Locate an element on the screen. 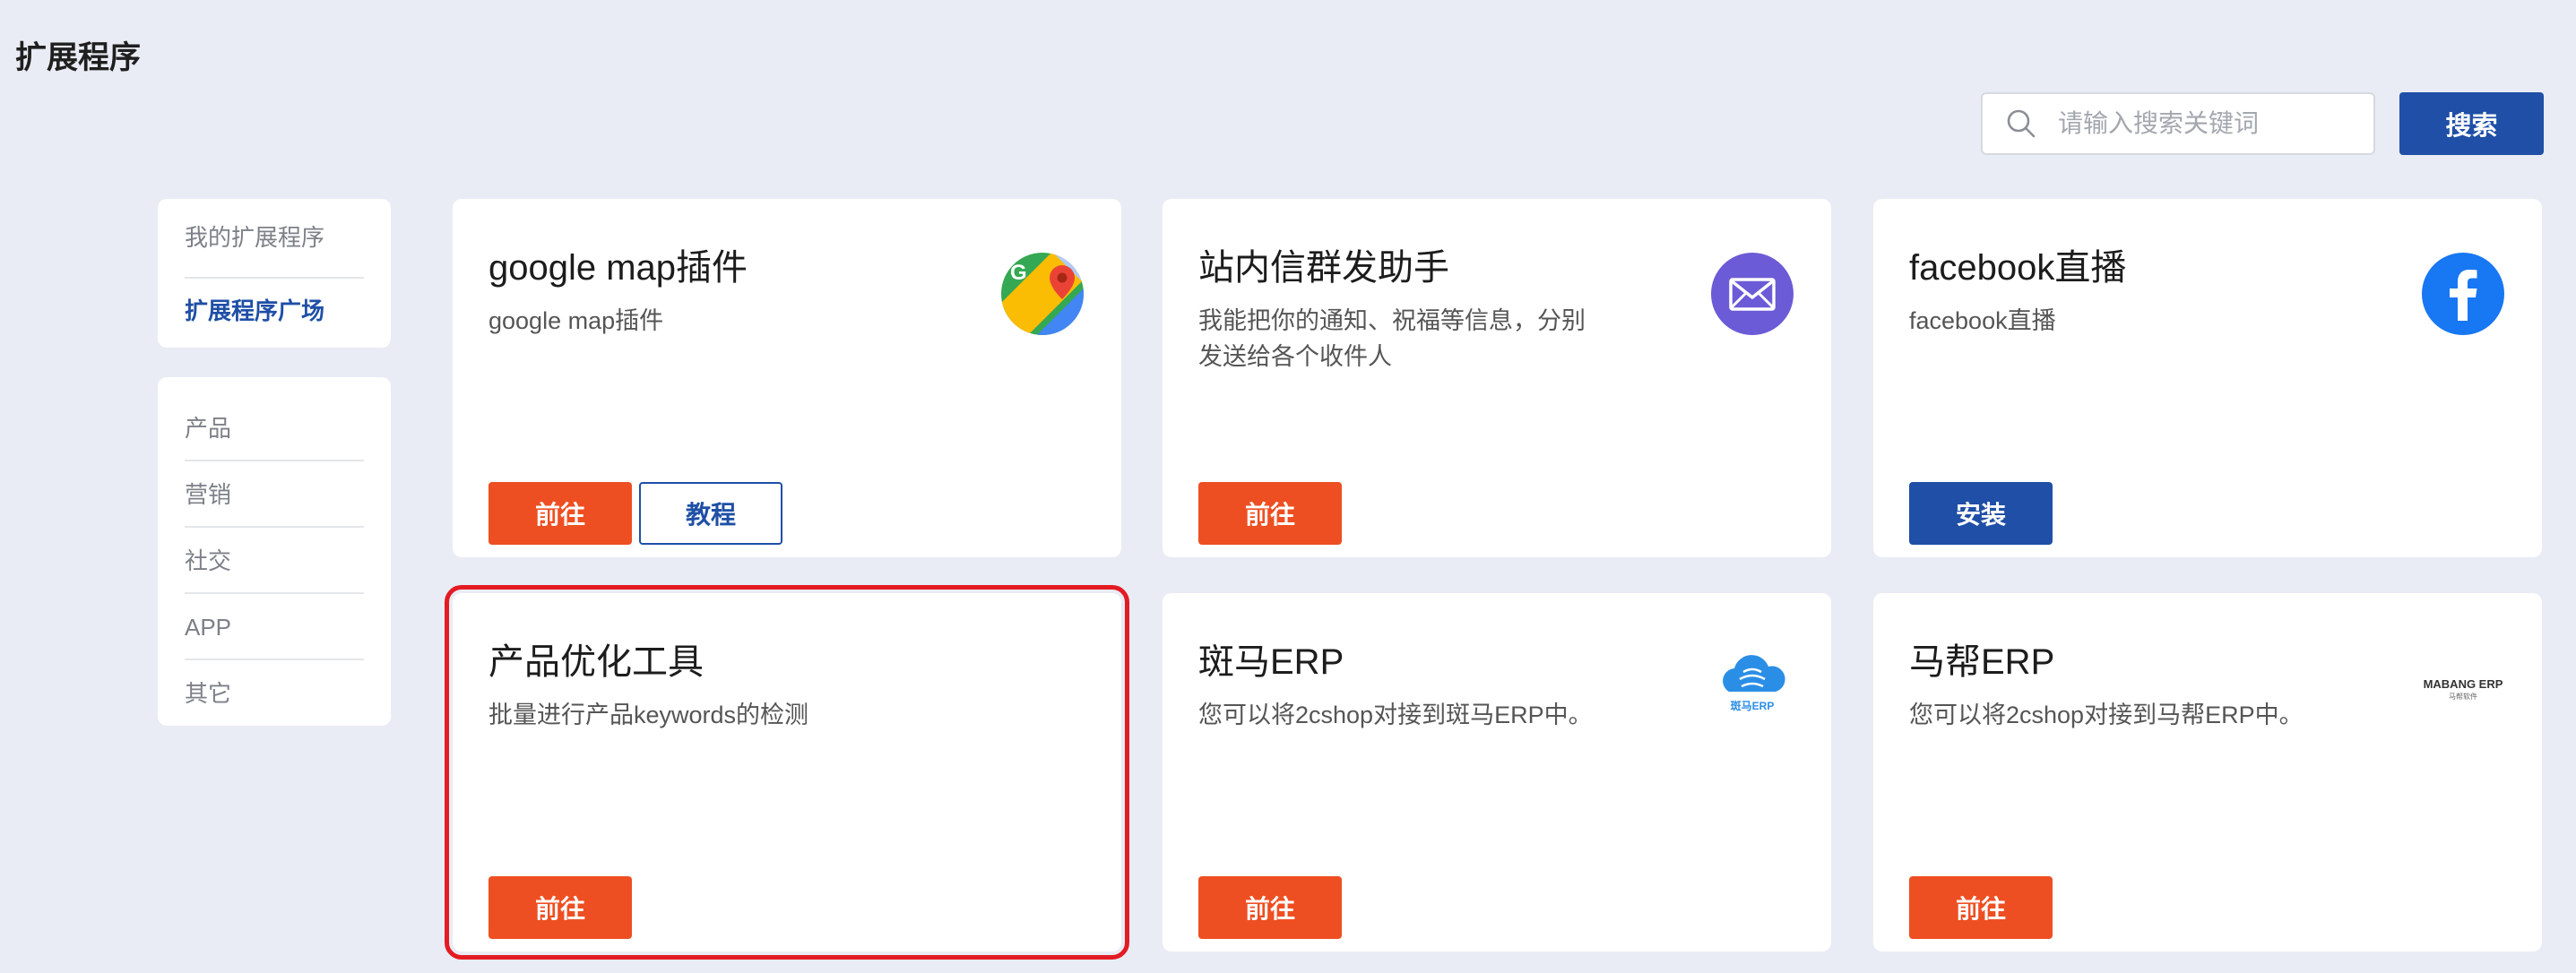  sidebar-item-other: 其它 is located at coordinates (274, 693).